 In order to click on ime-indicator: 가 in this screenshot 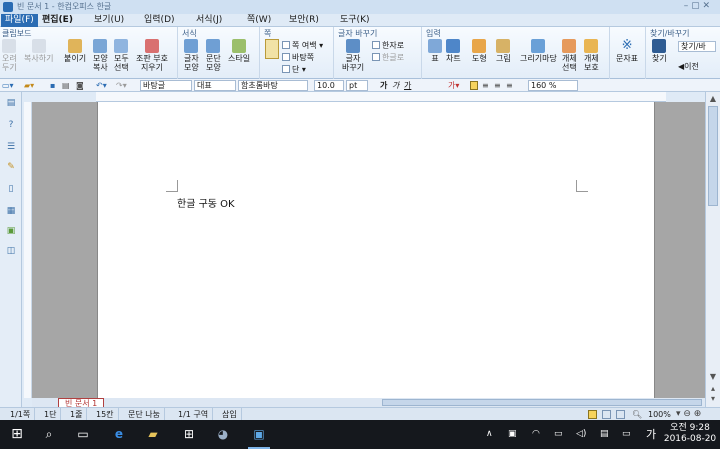, I will do `click(651, 434)`.